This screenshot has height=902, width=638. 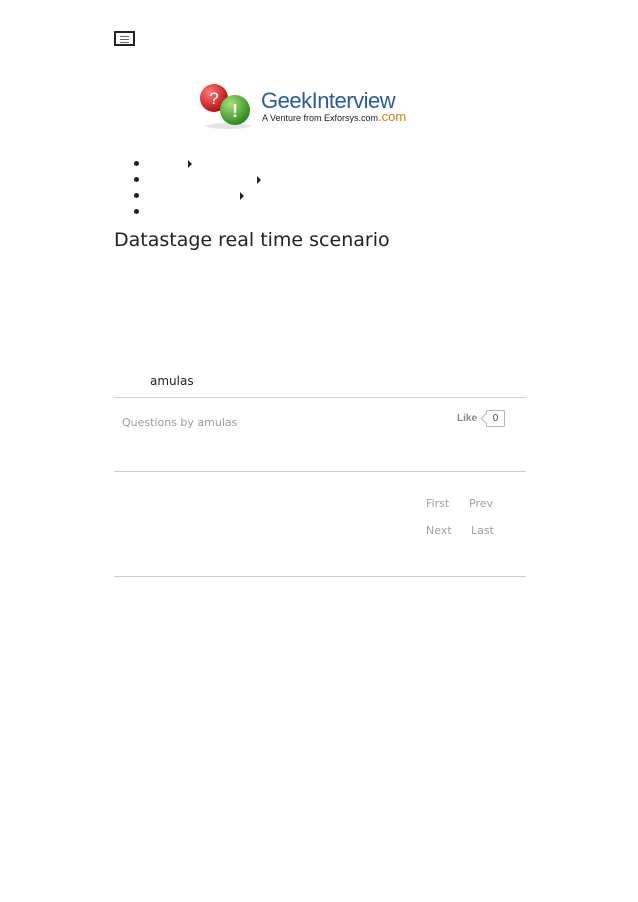 What do you see at coordinates (495, 418) in the screenshot?
I see `like-count: 0` at bounding box center [495, 418].